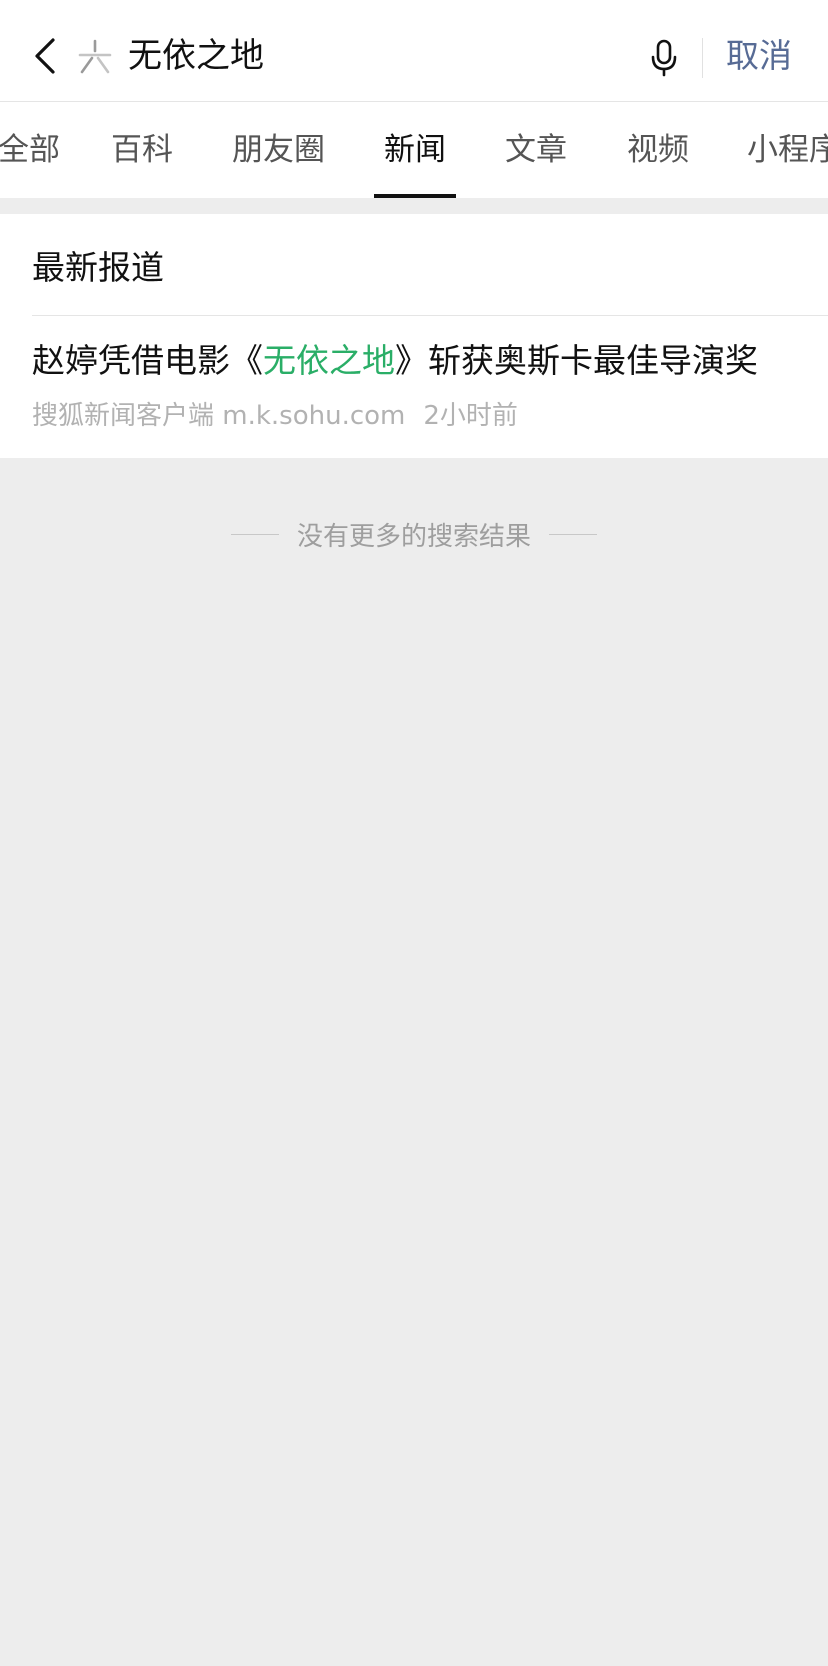  What do you see at coordinates (254, 534) in the screenshot?
I see `end-line-left` at bounding box center [254, 534].